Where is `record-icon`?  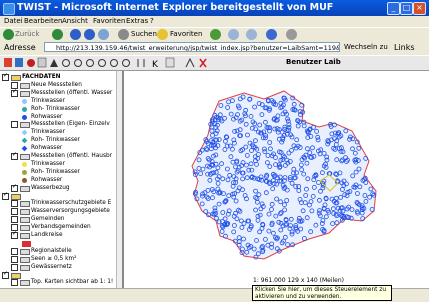 record-icon is located at coordinates (31, 63).